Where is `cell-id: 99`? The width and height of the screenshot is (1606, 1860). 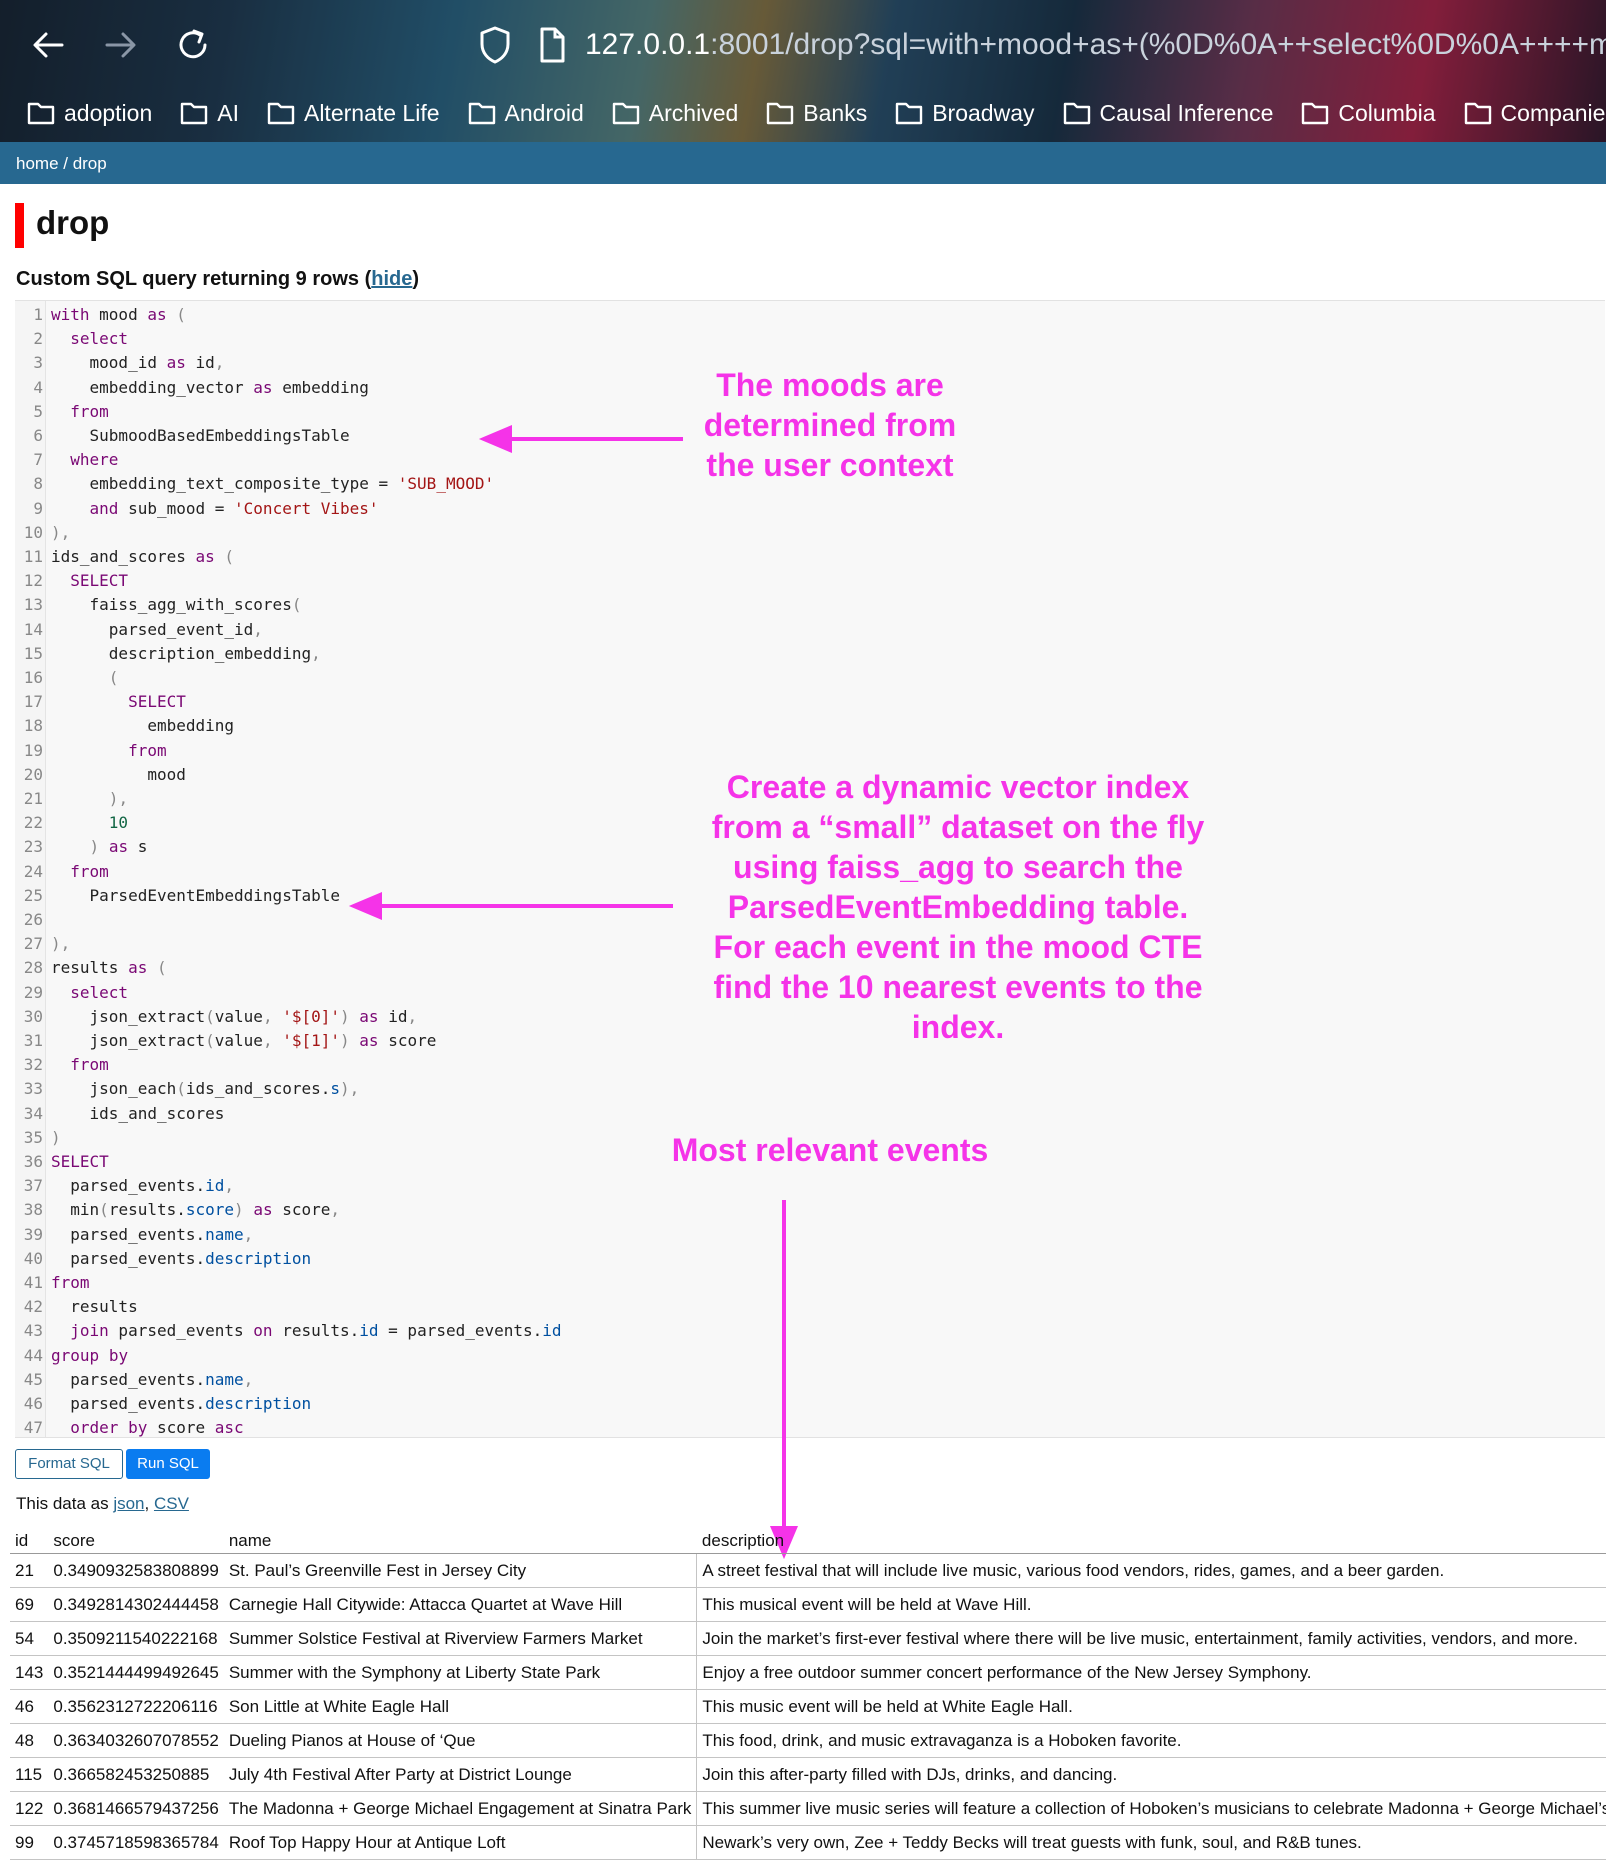
cell-id: 99 is located at coordinates (29, 1842).